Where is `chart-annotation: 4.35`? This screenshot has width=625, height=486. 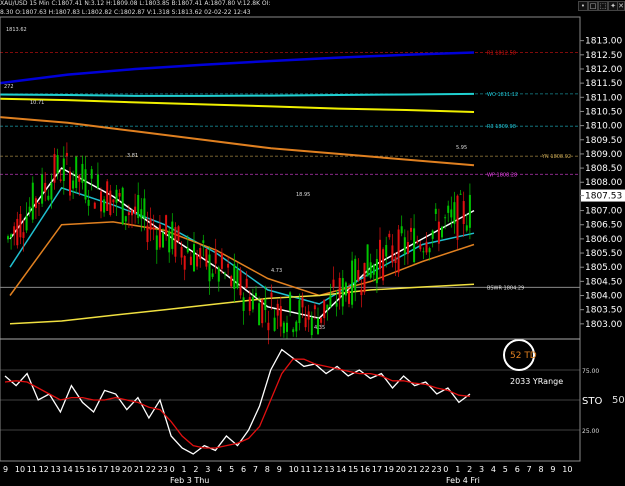 chart-annotation: 4.35 is located at coordinates (319, 328).